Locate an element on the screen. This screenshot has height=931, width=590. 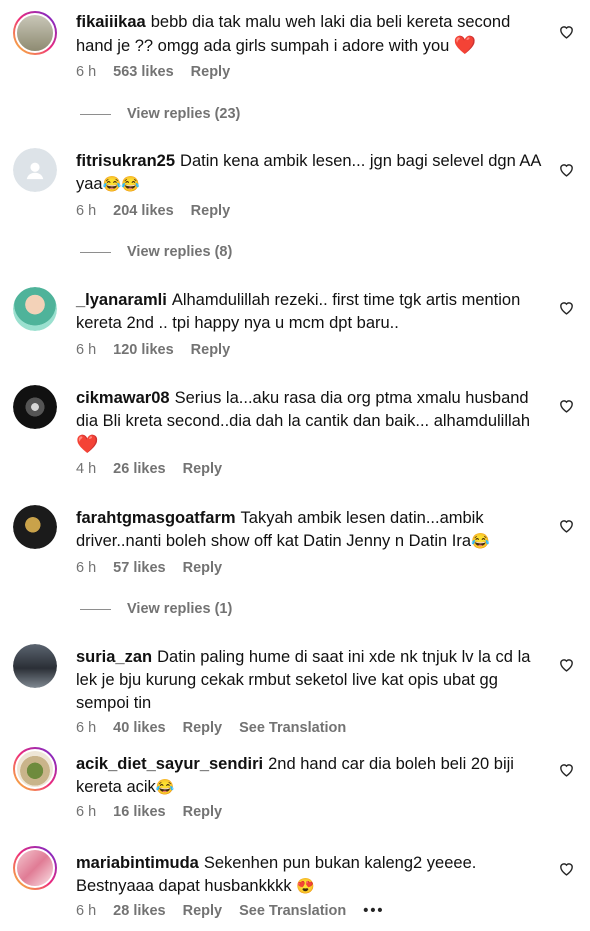
comment-username: mariabintimuda is located at coordinates (137, 863).